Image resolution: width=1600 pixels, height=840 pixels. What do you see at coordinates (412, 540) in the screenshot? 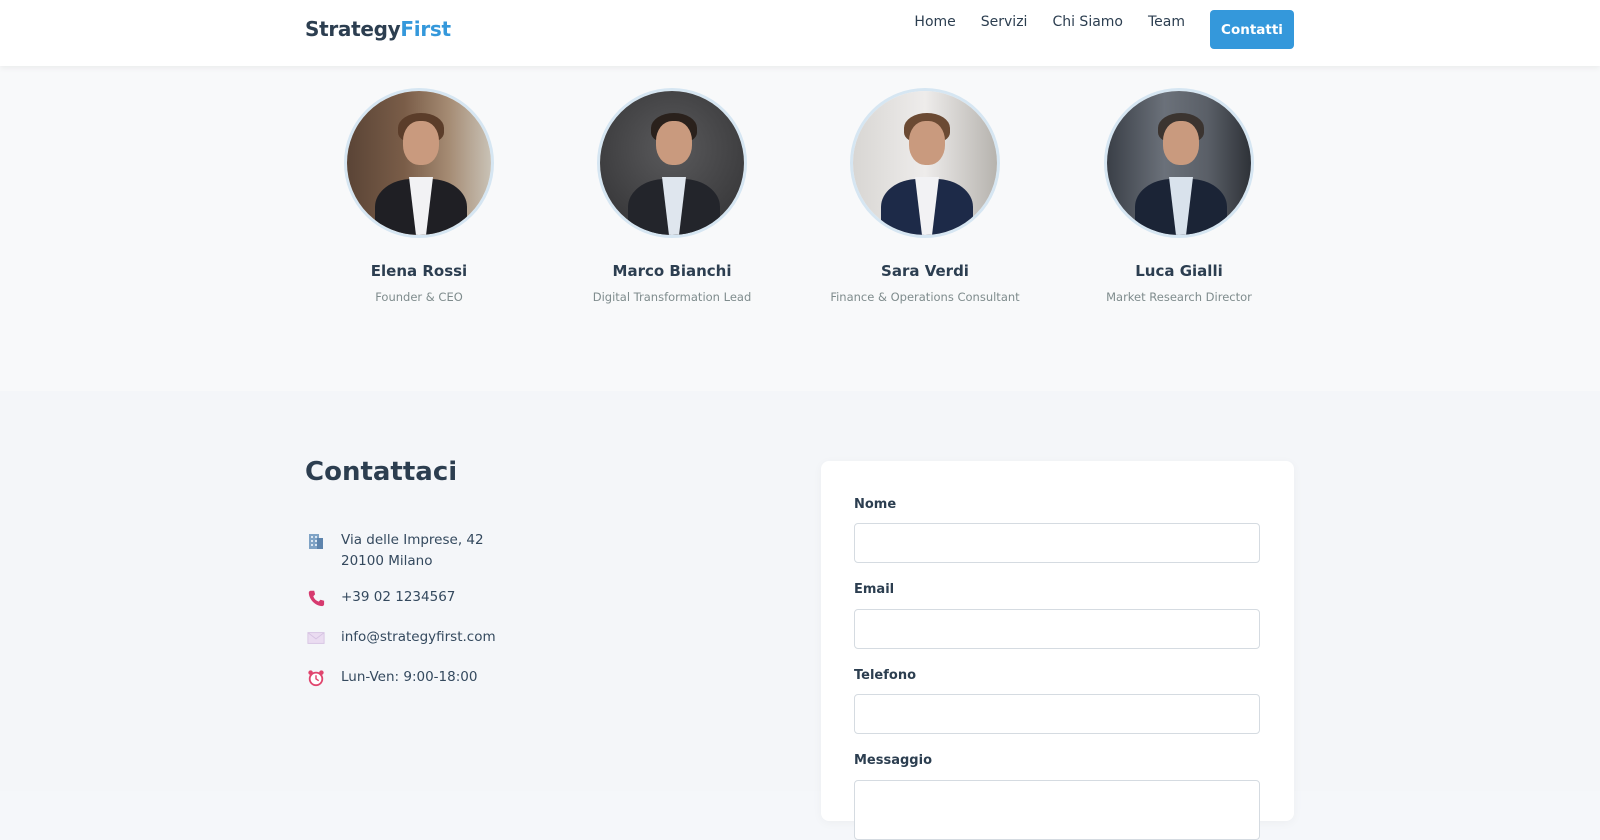
I see `address-line-1: Via delle Imprese, 42` at bounding box center [412, 540].